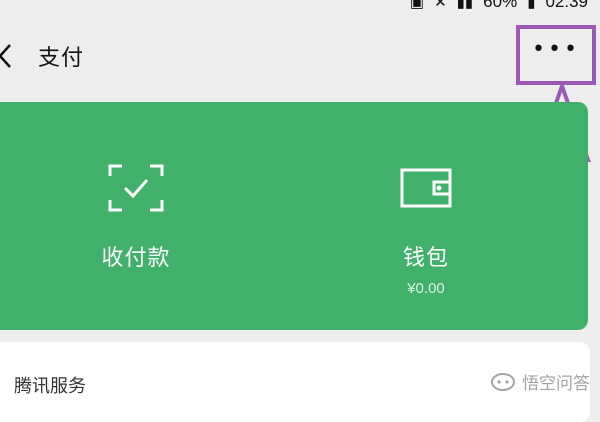 This screenshot has width=600, height=422. Describe the element at coordinates (11, 56) in the screenshot. I see `back-chevron-icon` at that location.